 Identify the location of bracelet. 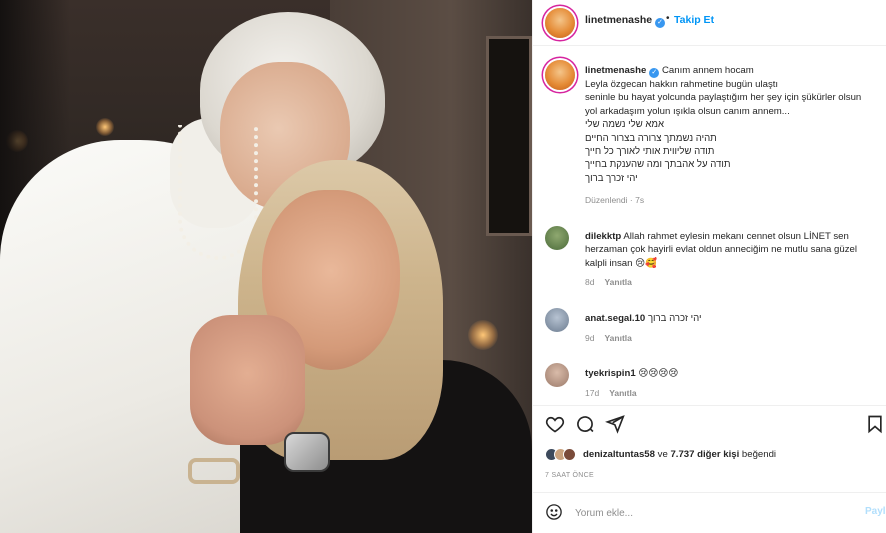
(214, 471).